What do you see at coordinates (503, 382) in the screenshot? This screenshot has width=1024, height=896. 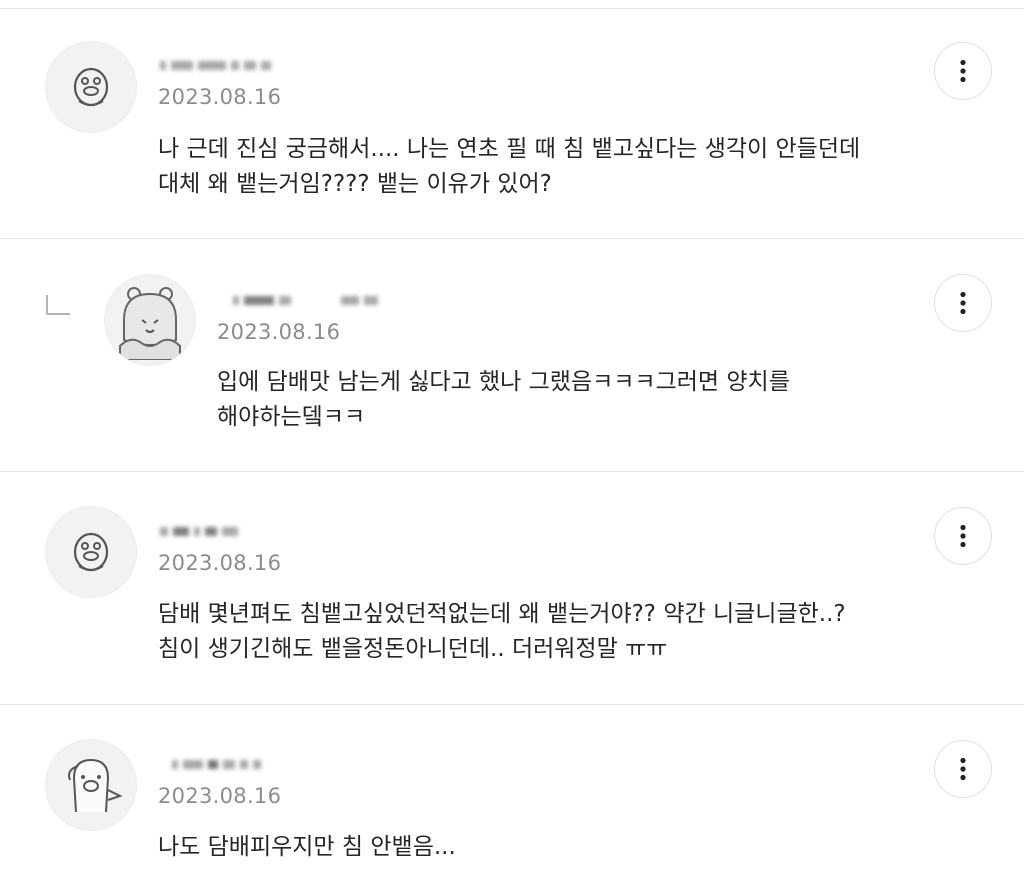 I see `comment-line: 입에 담배맛 남는게 싫다고 했나 그랬음ㅋㅋㅋ그러면 양치를` at bounding box center [503, 382].